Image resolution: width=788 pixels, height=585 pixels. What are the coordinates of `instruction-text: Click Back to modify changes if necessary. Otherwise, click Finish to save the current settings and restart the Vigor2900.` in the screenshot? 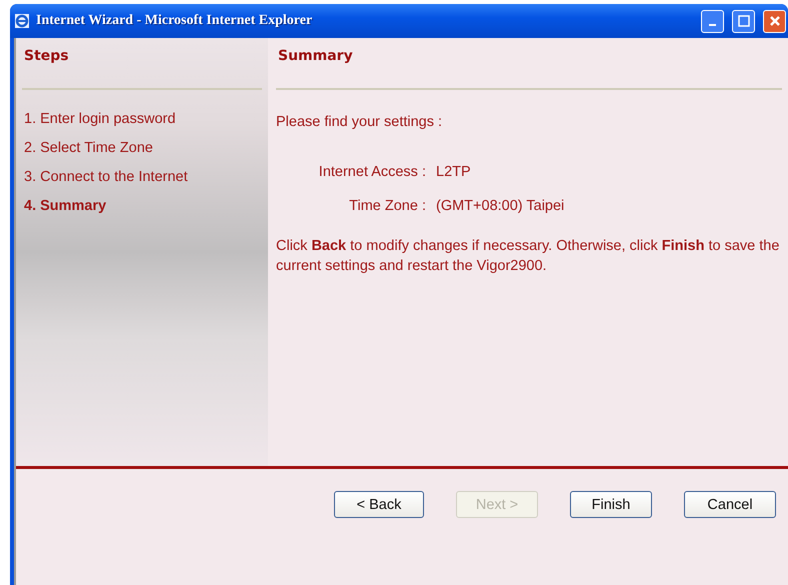 It's located at (528, 256).